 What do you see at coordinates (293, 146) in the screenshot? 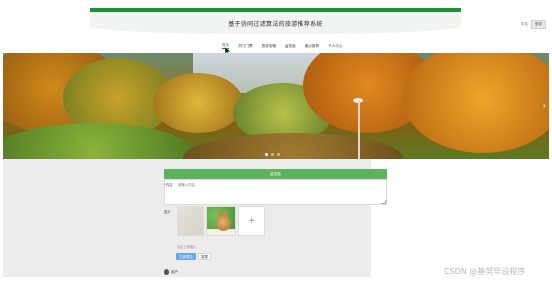
I see `path` at bounding box center [293, 146].